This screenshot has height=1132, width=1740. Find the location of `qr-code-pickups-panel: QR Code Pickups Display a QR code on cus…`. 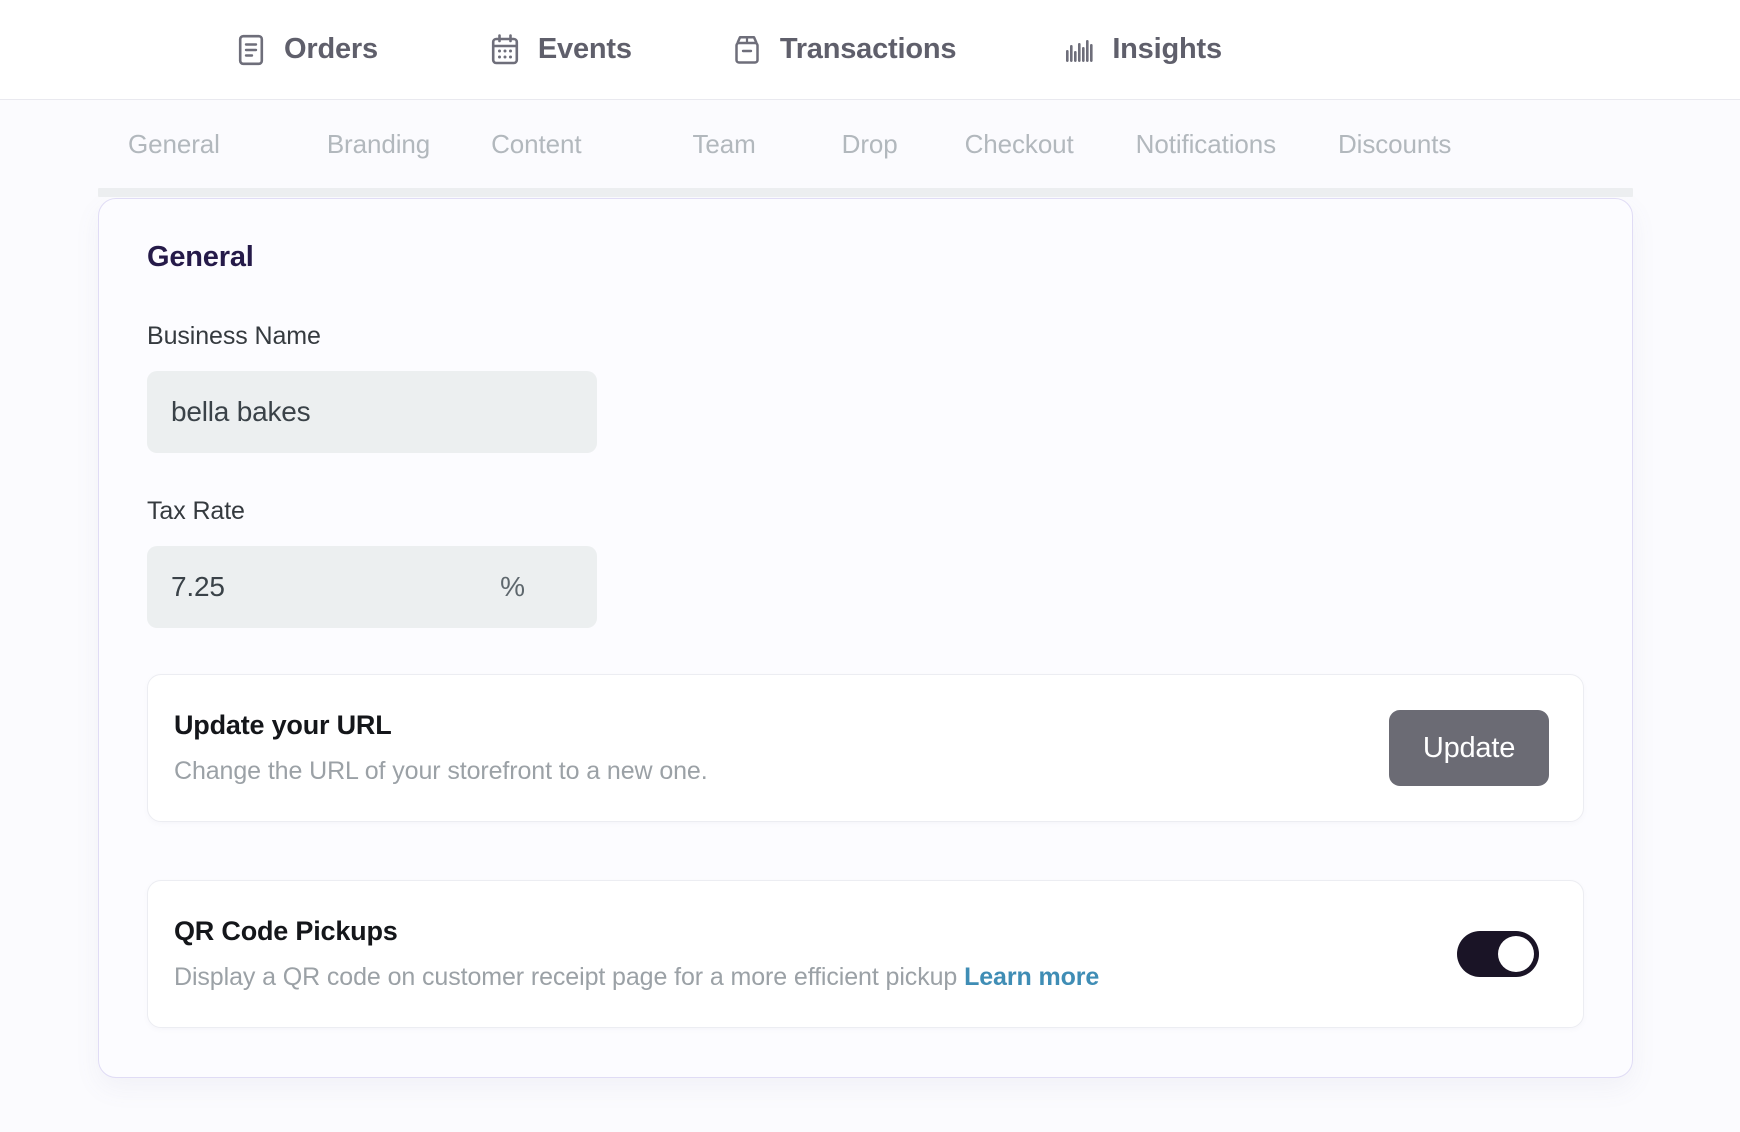

qr-code-pickups-panel: QR Code Pickups Display a QR code on cus… is located at coordinates (865, 954).